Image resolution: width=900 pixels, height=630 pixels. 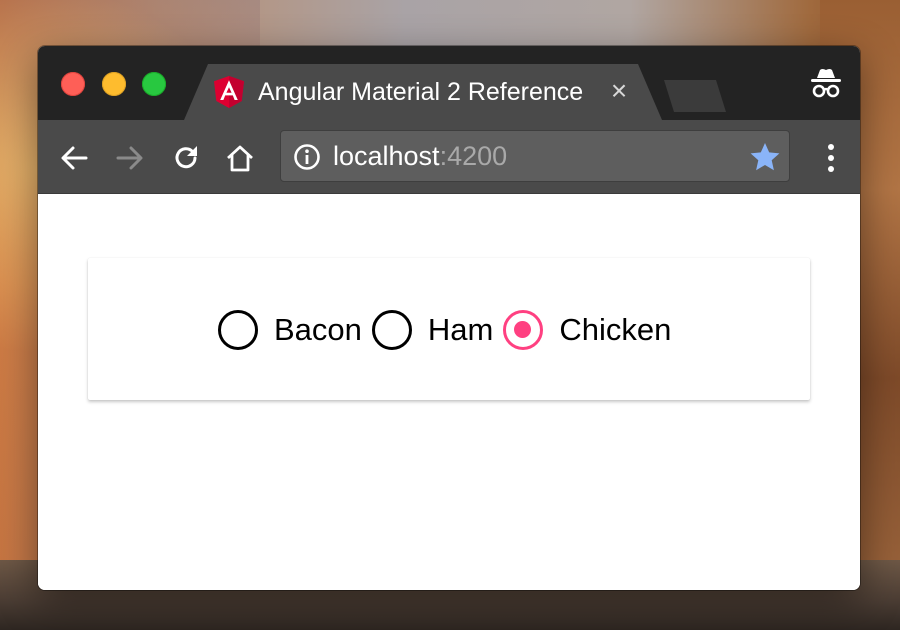 I want to click on reload-icon, so click(x=186, y=158).